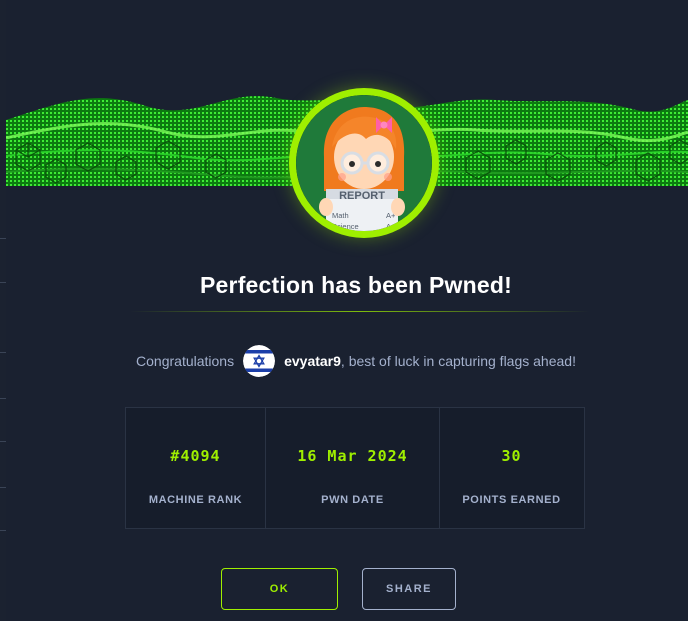 The width and height of the screenshot is (688, 621). Describe the element at coordinates (362, 196) in the screenshot. I see `svg-text: REPORT` at that location.